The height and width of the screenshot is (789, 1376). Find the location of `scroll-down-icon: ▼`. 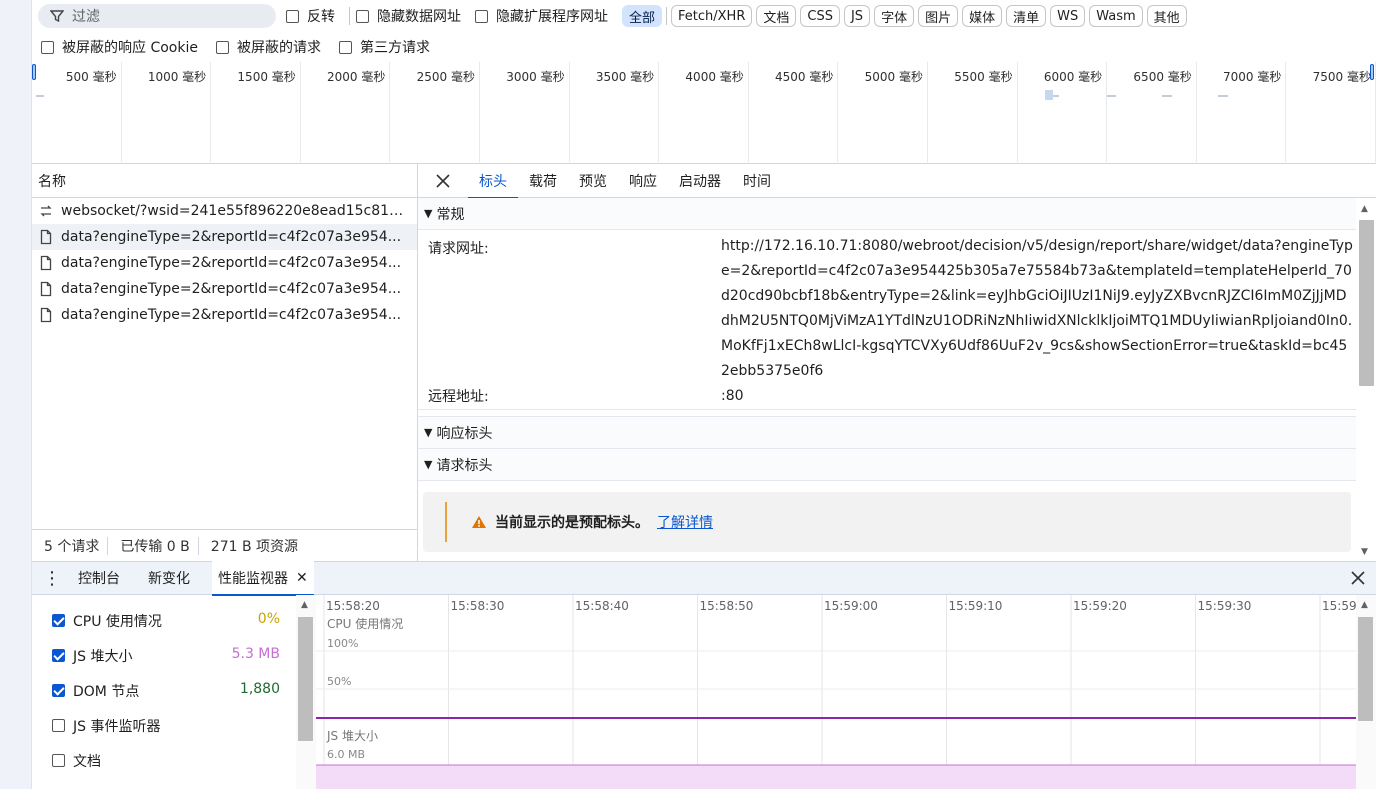

scroll-down-icon: ▼ is located at coordinates (1364, 552).